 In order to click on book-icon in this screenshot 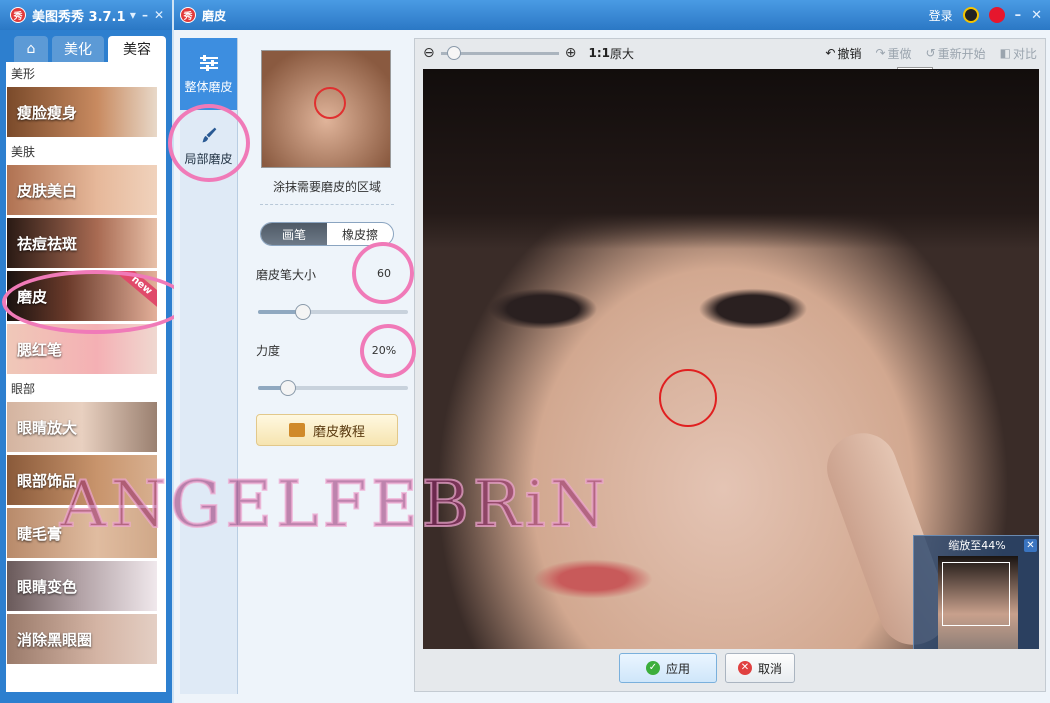, I will do `click(296, 430)`.